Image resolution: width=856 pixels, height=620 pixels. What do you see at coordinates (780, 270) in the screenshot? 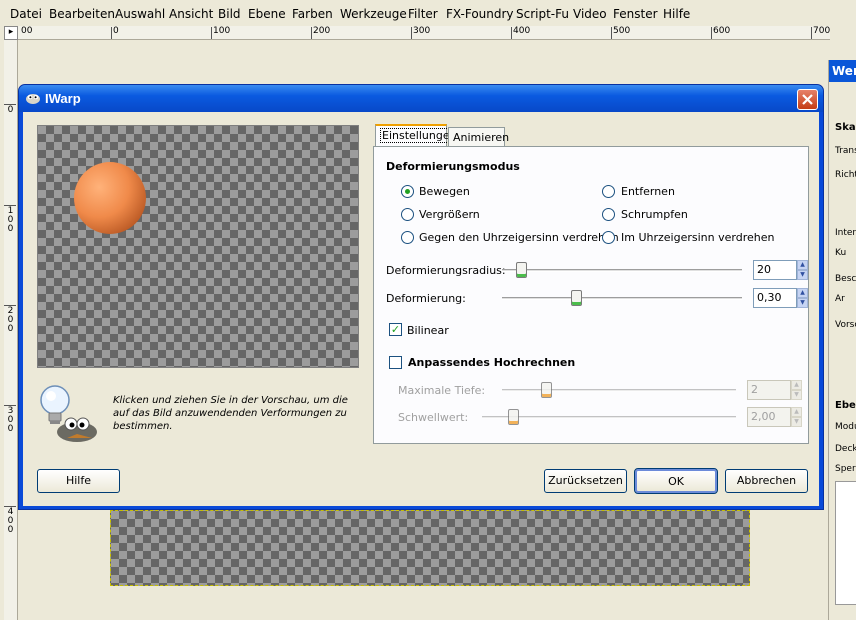
I see `radius-spinbox: 20 ▲ ▼` at bounding box center [780, 270].